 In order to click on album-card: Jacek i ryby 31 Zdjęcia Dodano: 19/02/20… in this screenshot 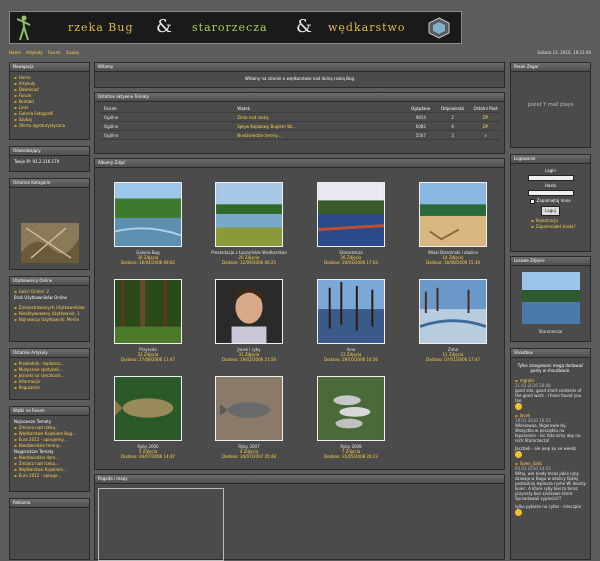, I will do `click(249, 320)`.